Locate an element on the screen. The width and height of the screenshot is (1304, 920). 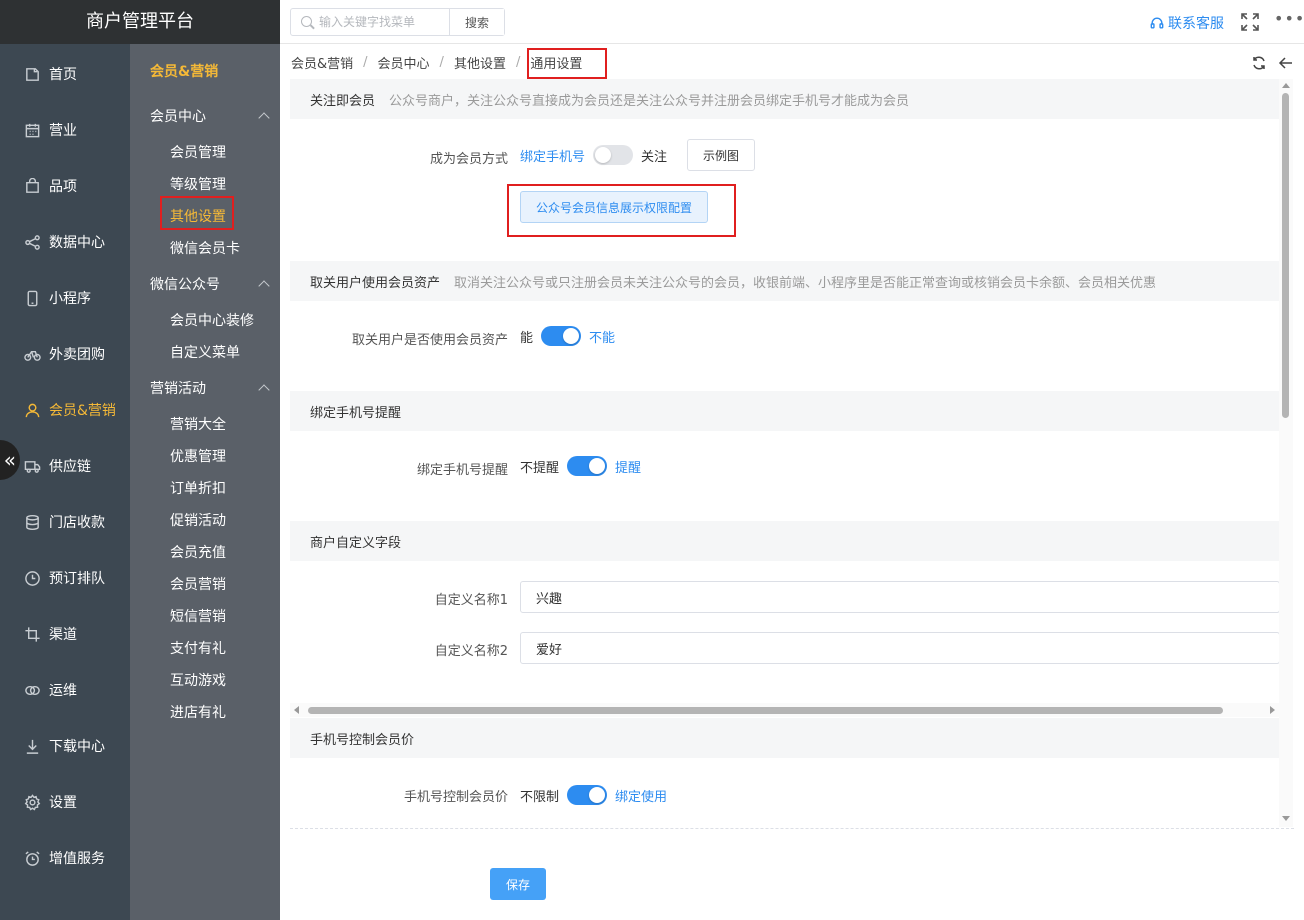
submenu-group-wechat-official: 微信公众号 is located at coordinates (210, 284).